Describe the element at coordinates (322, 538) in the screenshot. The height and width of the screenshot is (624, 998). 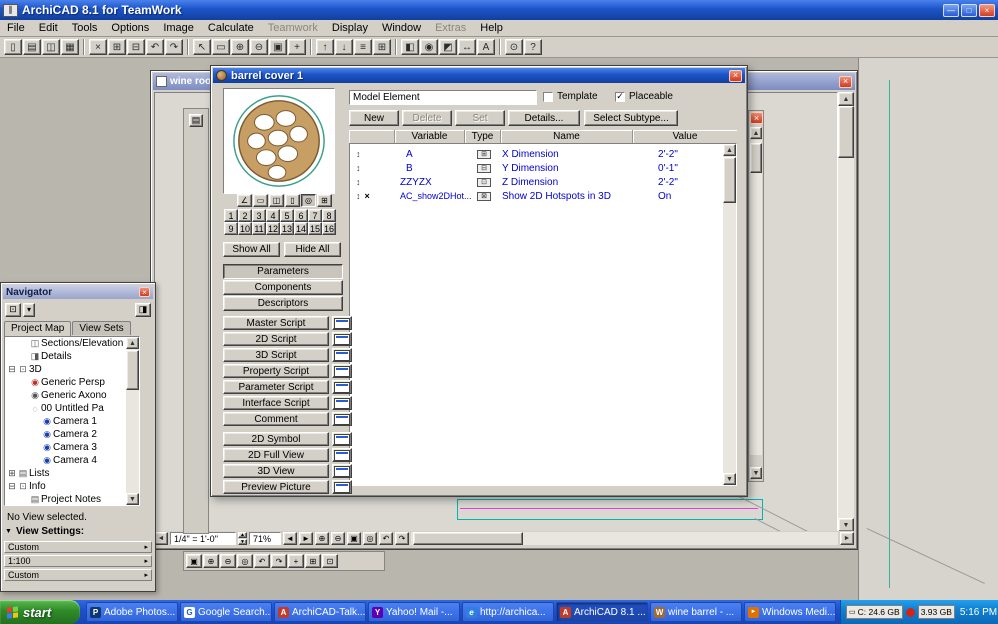
I see `zoom-in-icon: ⊕` at that location.